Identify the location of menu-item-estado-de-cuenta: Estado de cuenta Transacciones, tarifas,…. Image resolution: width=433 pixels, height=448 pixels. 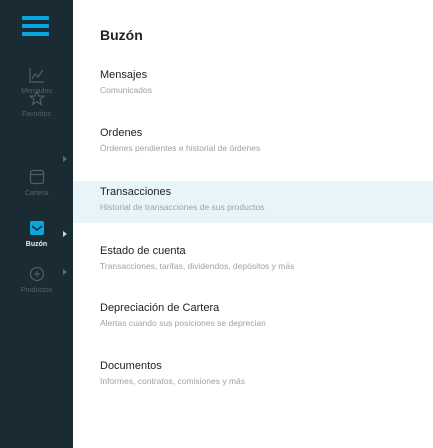
(253, 260).